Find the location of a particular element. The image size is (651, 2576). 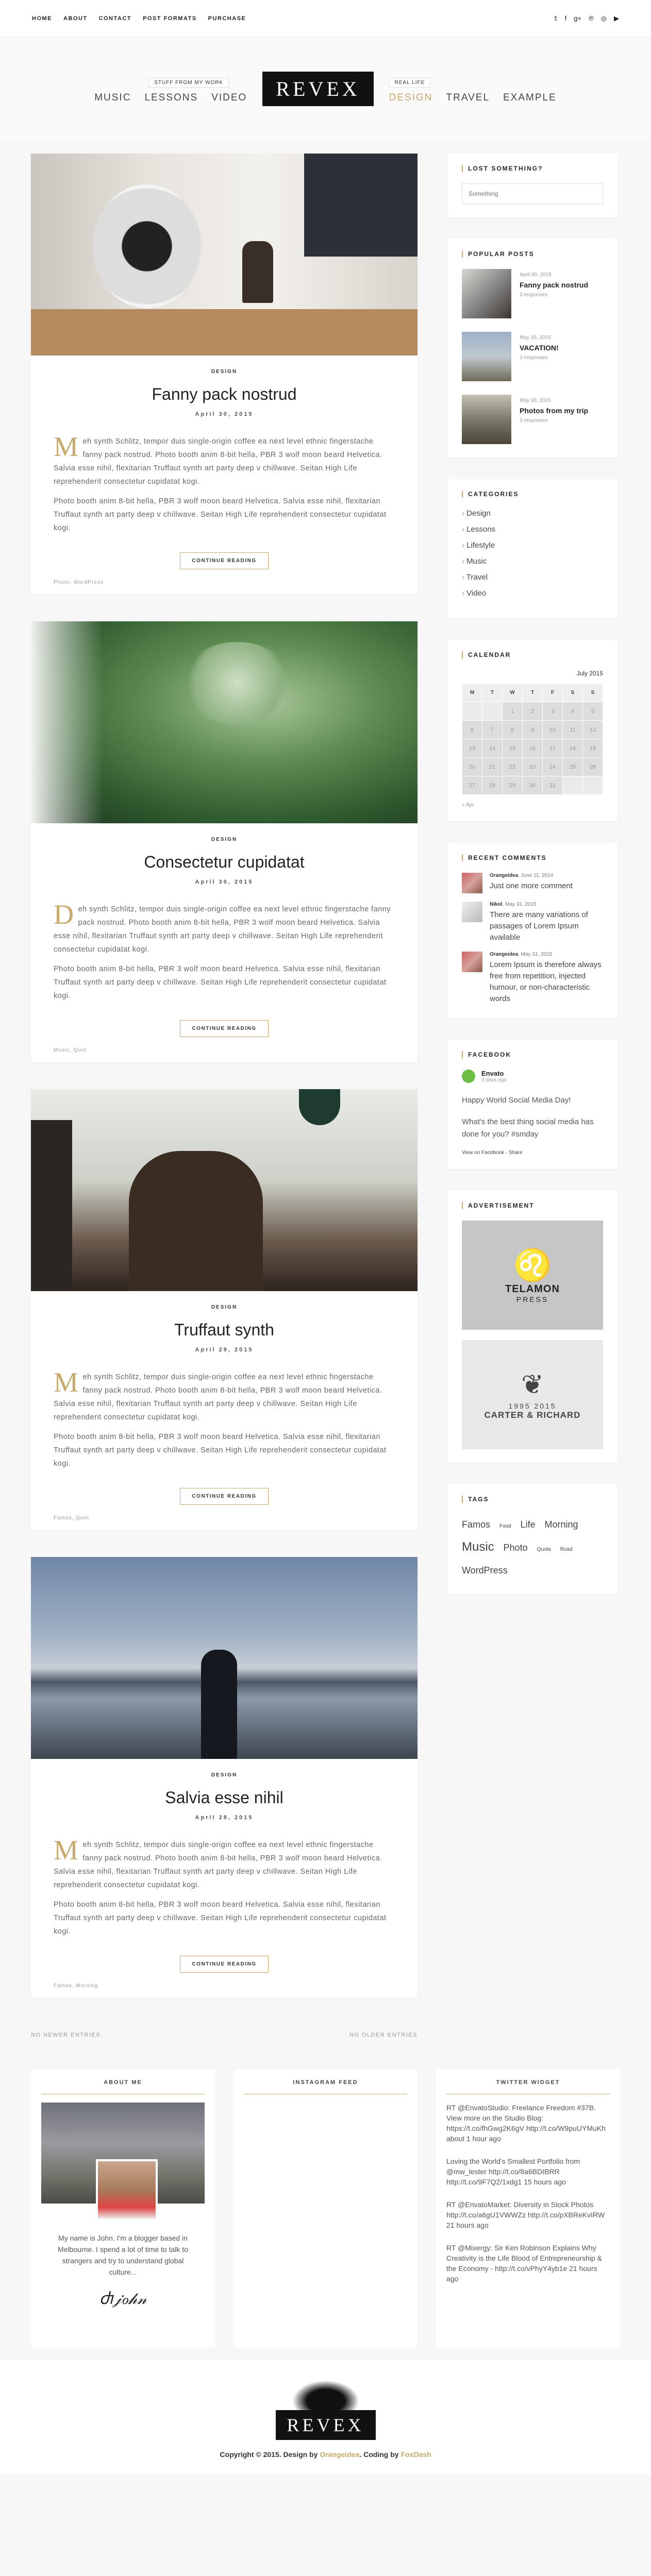

category-link: Lifestyle is located at coordinates (533, 545).